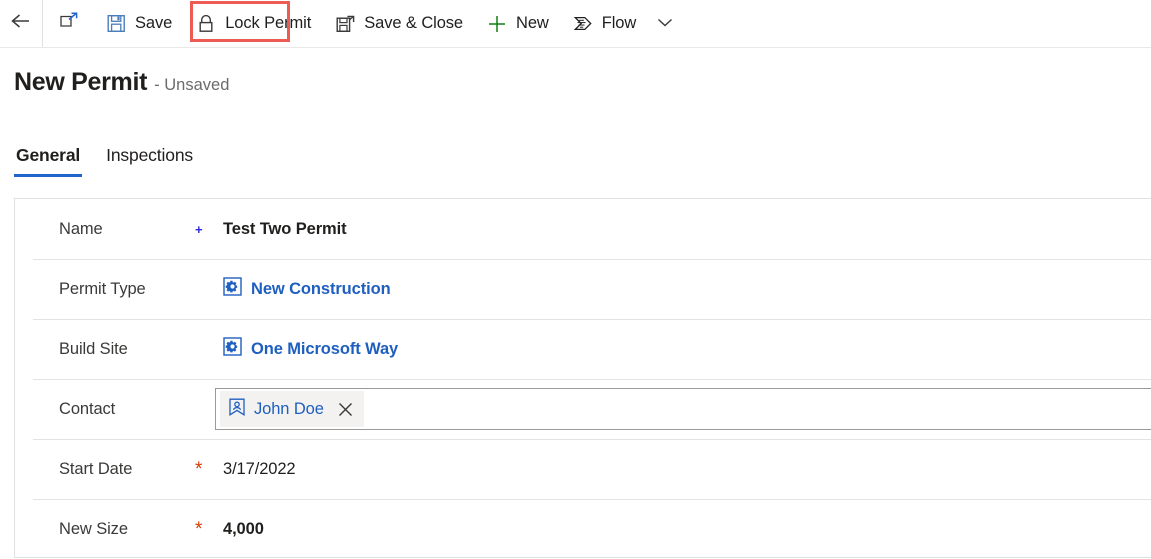  I want to click on build-site-value: One Microsoft Way, so click(325, 348).